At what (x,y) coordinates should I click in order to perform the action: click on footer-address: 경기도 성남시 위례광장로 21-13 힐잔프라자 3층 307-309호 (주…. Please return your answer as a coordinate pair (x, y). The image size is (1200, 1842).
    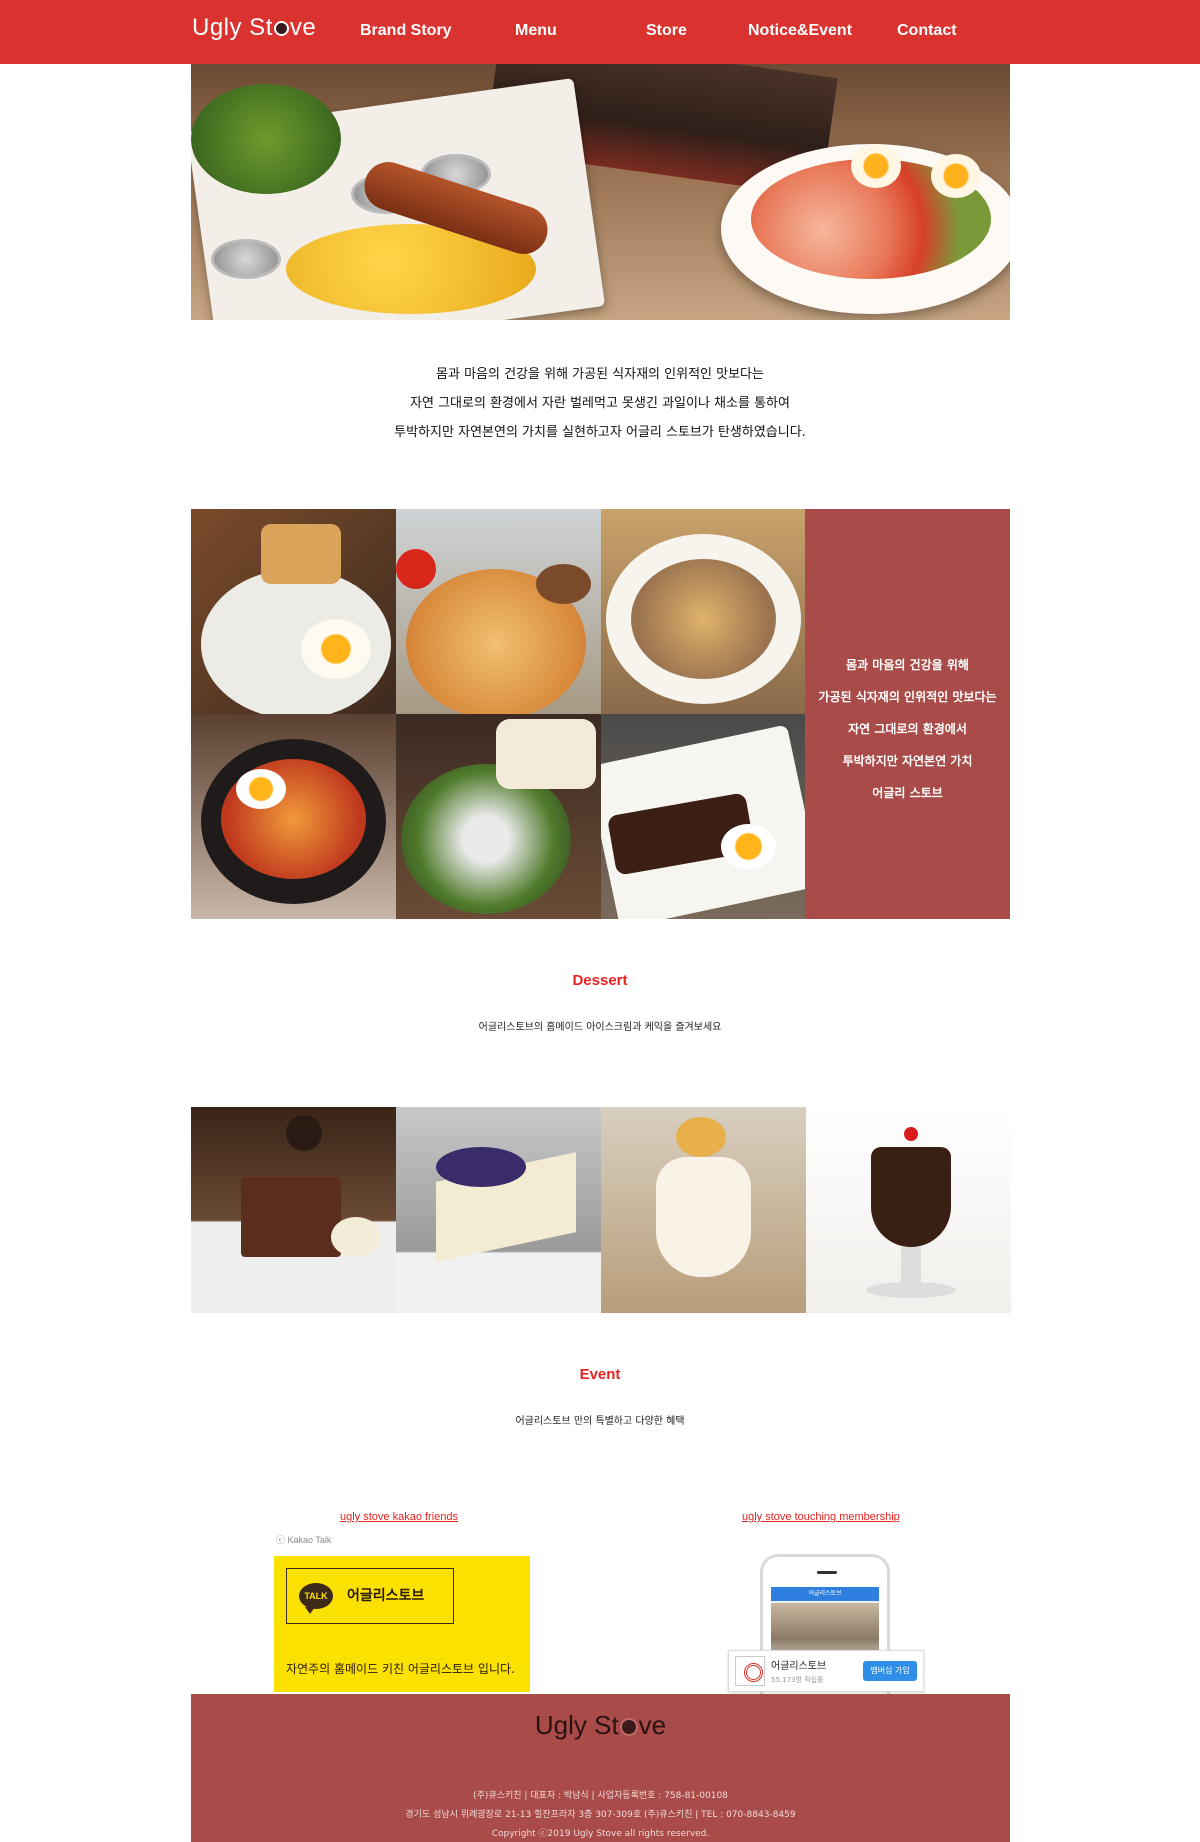
    Looking at the image, I should click on (600, 1815).